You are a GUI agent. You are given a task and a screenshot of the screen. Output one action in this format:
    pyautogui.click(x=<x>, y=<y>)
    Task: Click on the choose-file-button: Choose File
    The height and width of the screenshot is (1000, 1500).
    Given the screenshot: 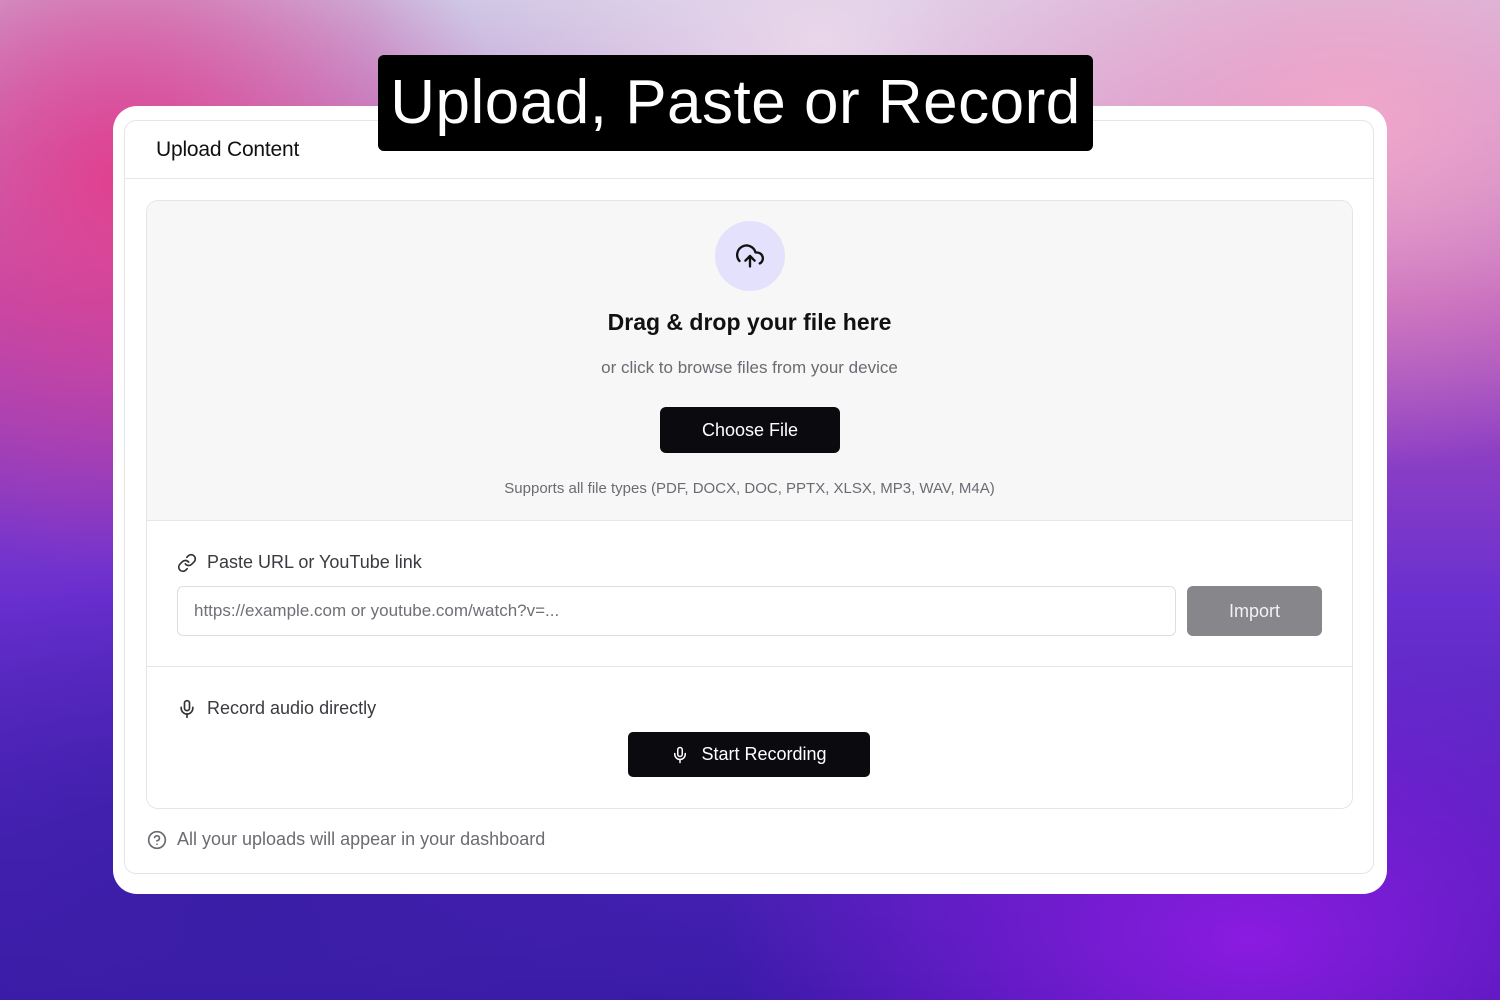 What is the action you would take?
    pyautogui.click(x=750, y=430)
    